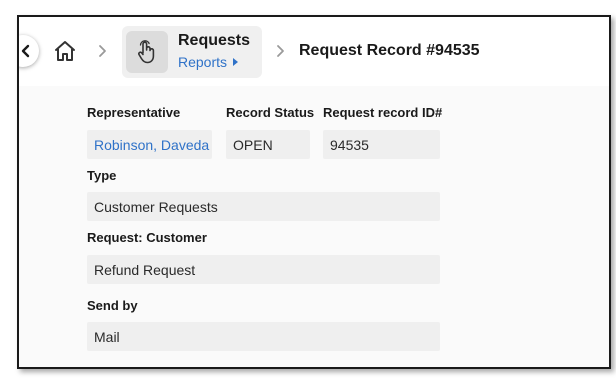 This screenshot has height=383, width=616. What do you see at coordinates (268, 144) in the screenshot?
I see `record-status-field: OPEN` at bounding box center [268, 144].